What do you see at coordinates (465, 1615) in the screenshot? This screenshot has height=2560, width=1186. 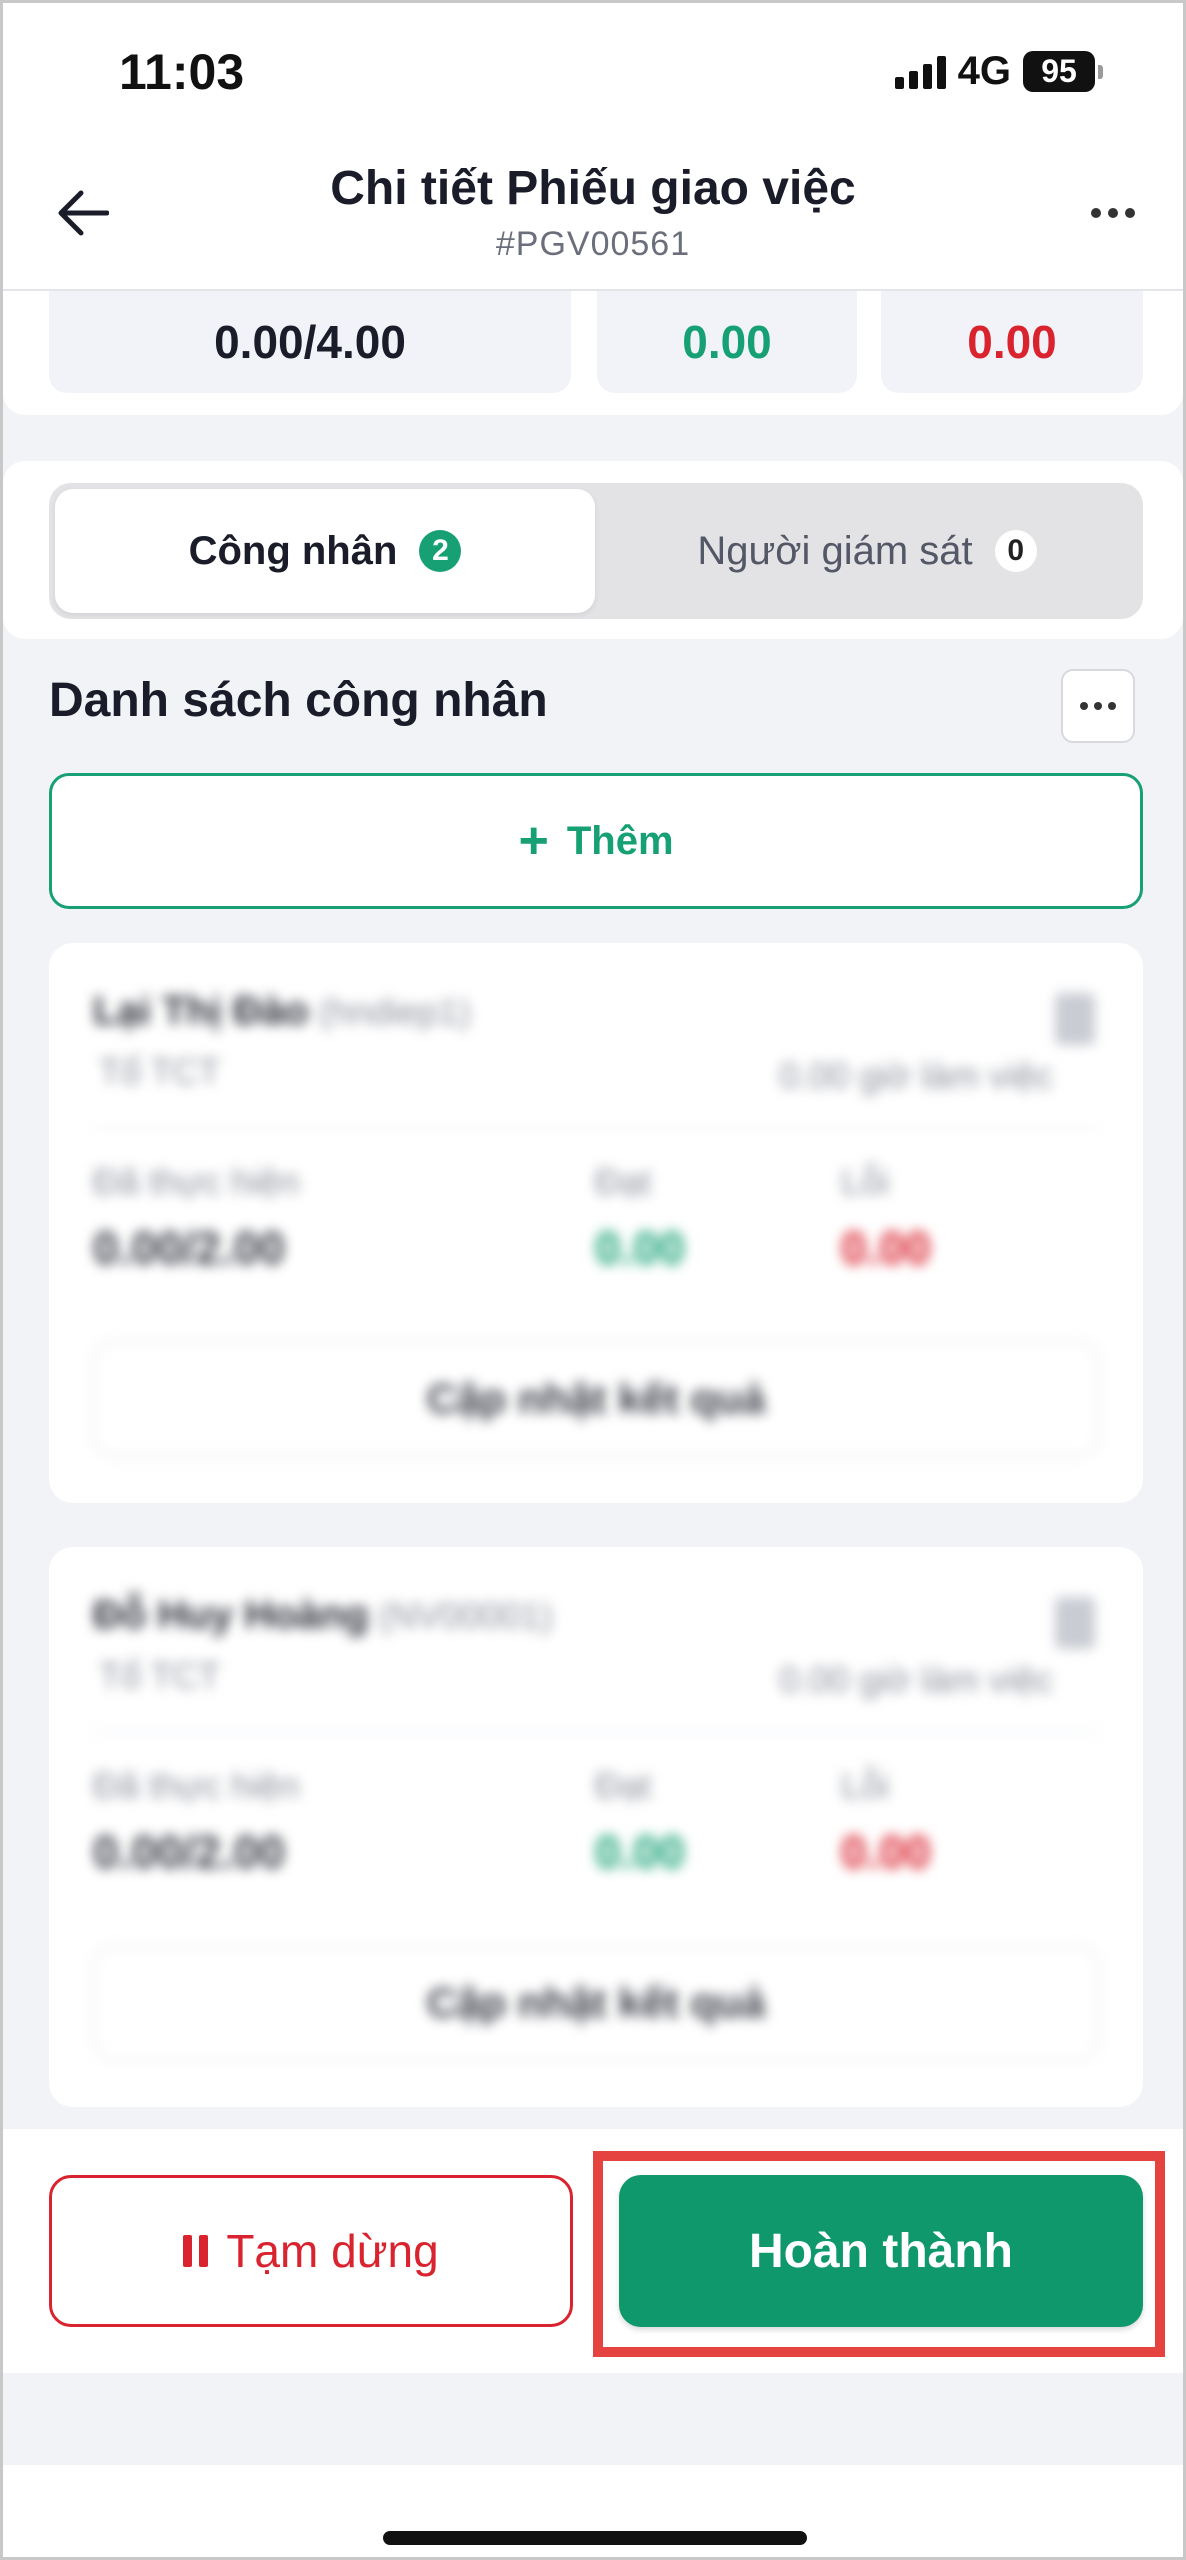 I see `worker-code: (NV00001)` at bounding box center [465, 1615].